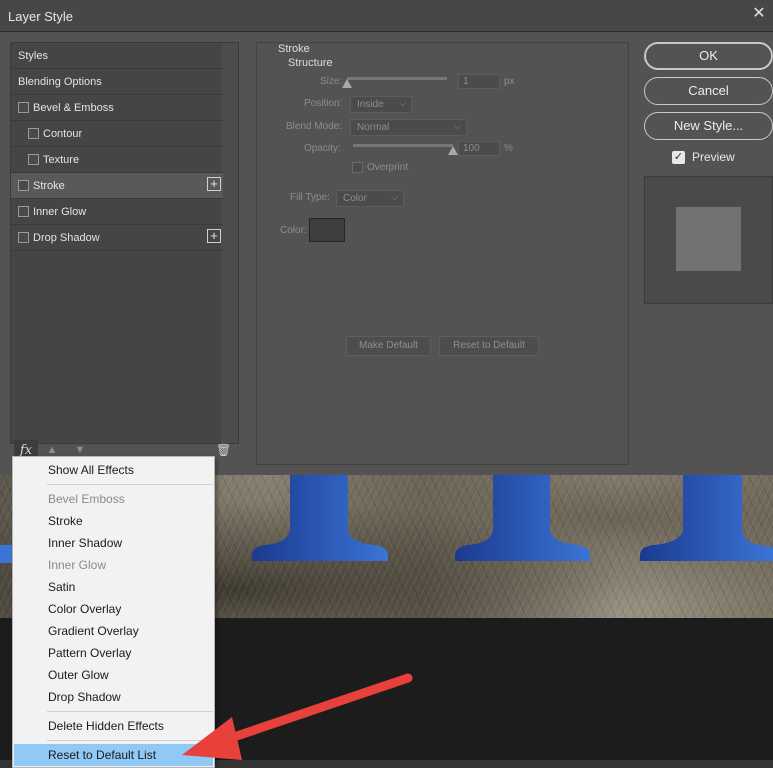 The height and width of the screenshot is (768, 773). What do you see at coordinates (73, 108) in the screenshot?
I see `style-label: Bevel & Emboss` at bounding box center [73, 108].